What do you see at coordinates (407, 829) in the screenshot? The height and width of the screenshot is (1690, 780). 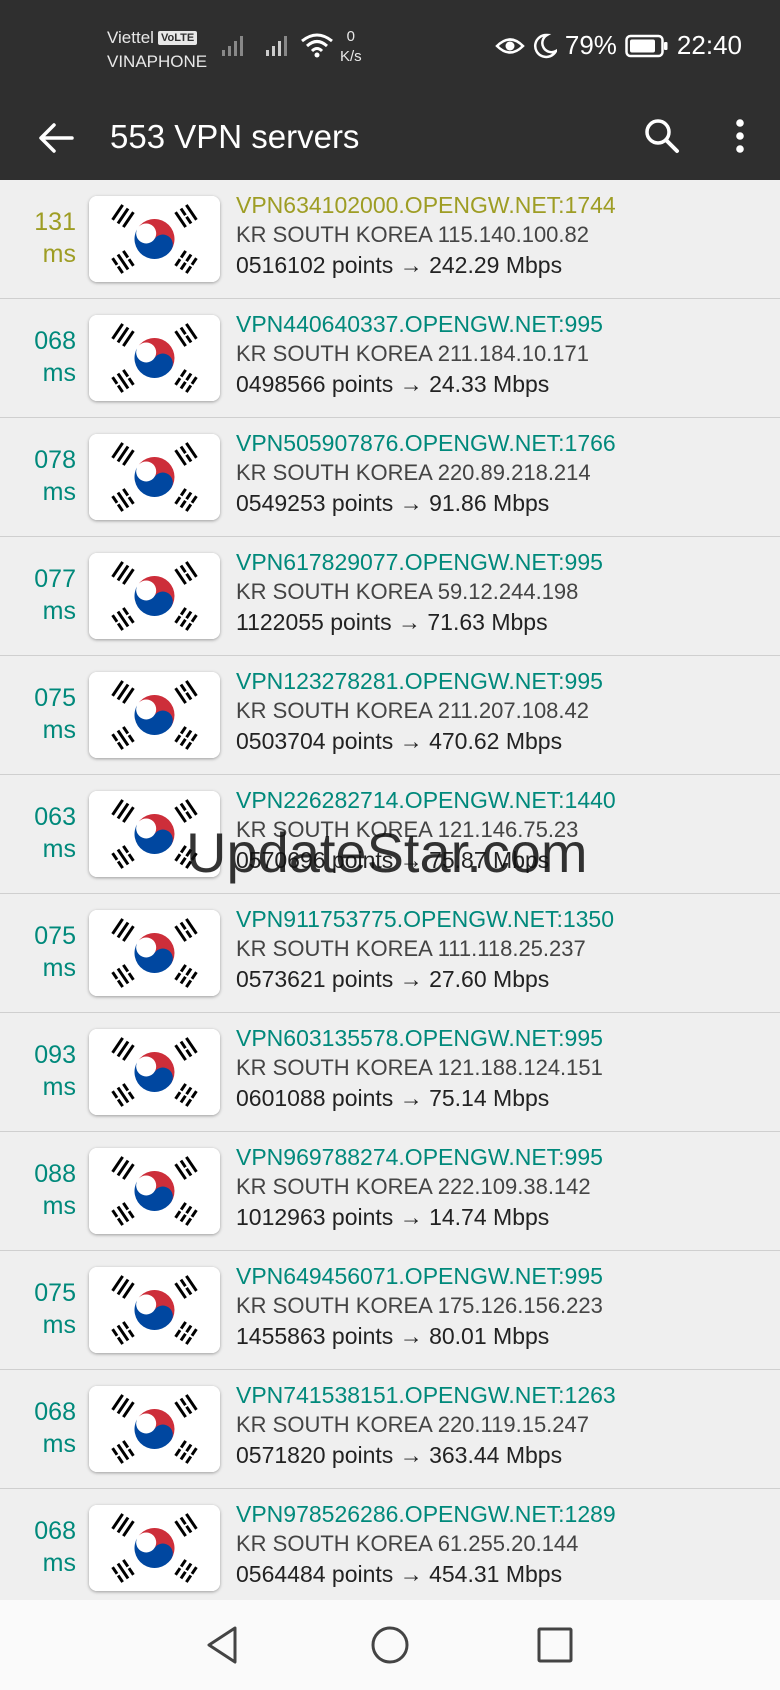 I see `server-location: KR SOUTH KOREA 121.146.75.23` at bounding box center [407, 829].